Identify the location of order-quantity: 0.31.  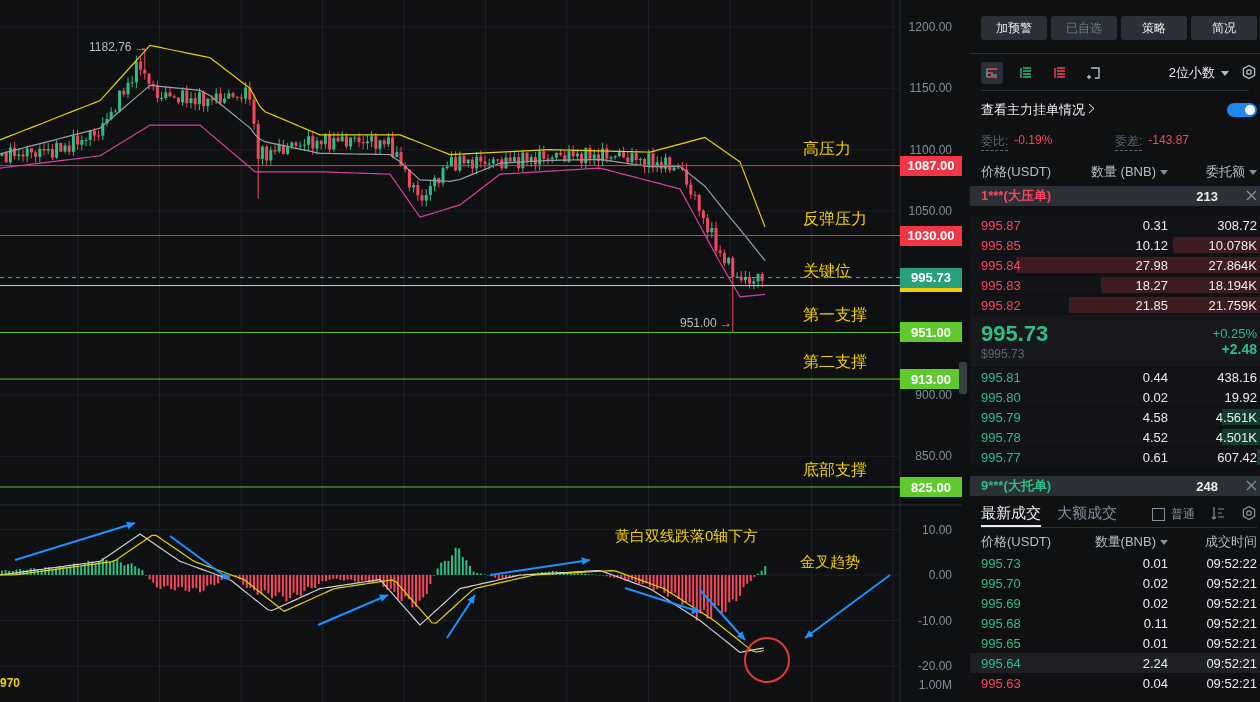
(1154, 225).